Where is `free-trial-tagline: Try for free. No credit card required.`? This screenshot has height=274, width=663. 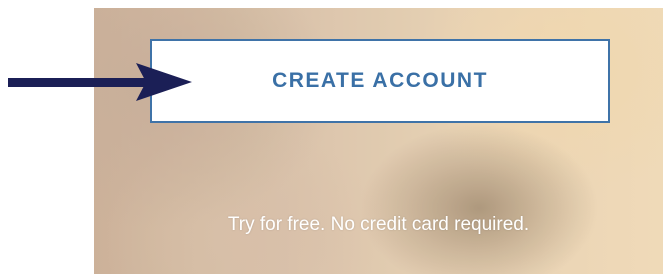 free-trial-tagline: Try for free. No credit card required. is located at coordinates (378, 224).